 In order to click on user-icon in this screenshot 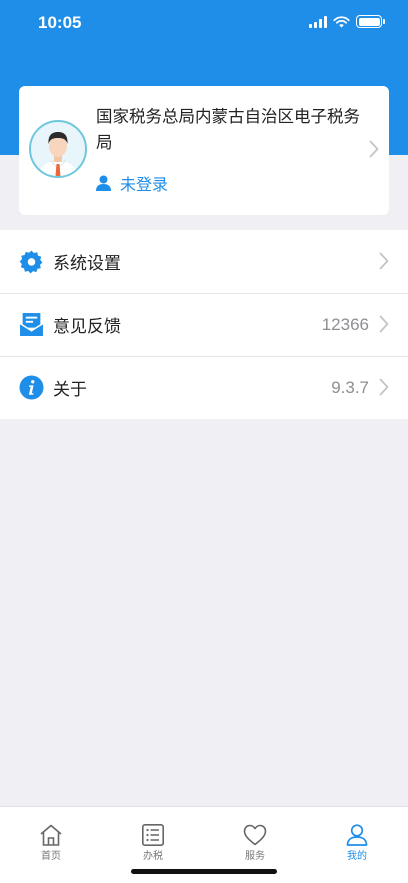, I will do `click(103, 183)`.